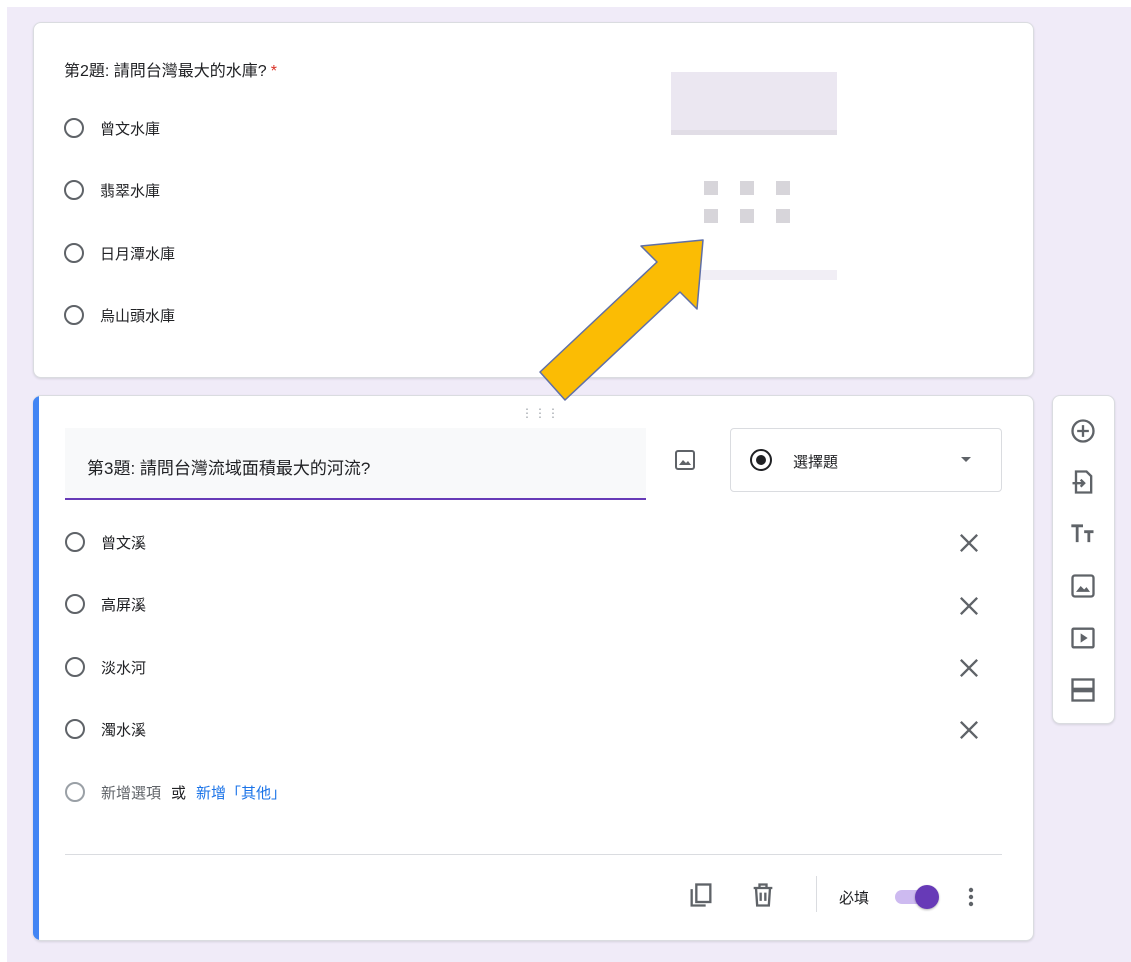 The image size is (1131, 962). Describe the element at coordinates (123, 604) in the screenshot. I see `option-label: 高屏溪` at that location.